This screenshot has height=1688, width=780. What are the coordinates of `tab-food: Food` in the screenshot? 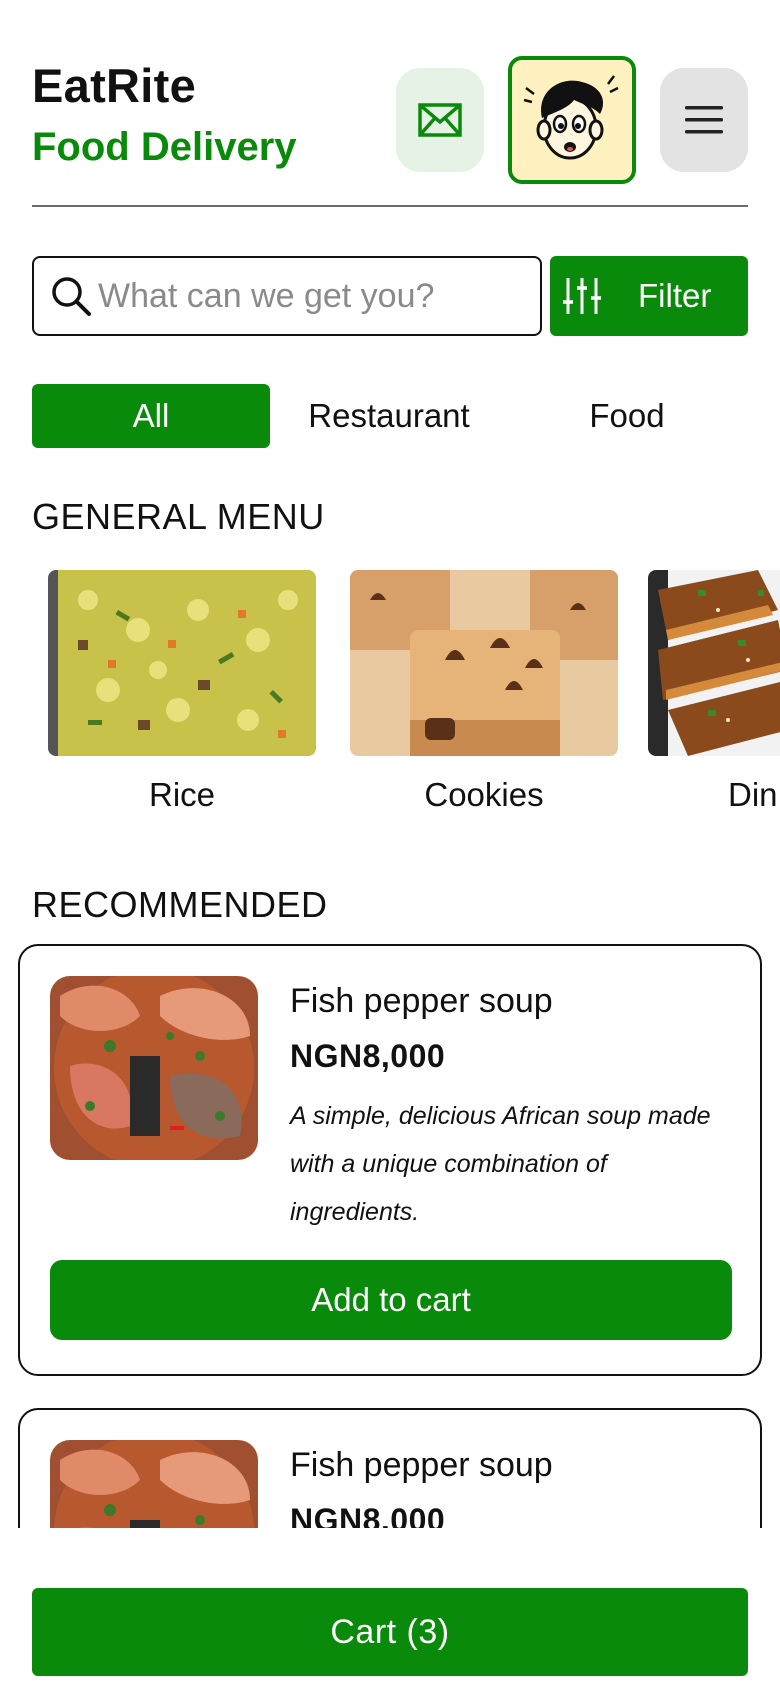 It's located at (627, 416).